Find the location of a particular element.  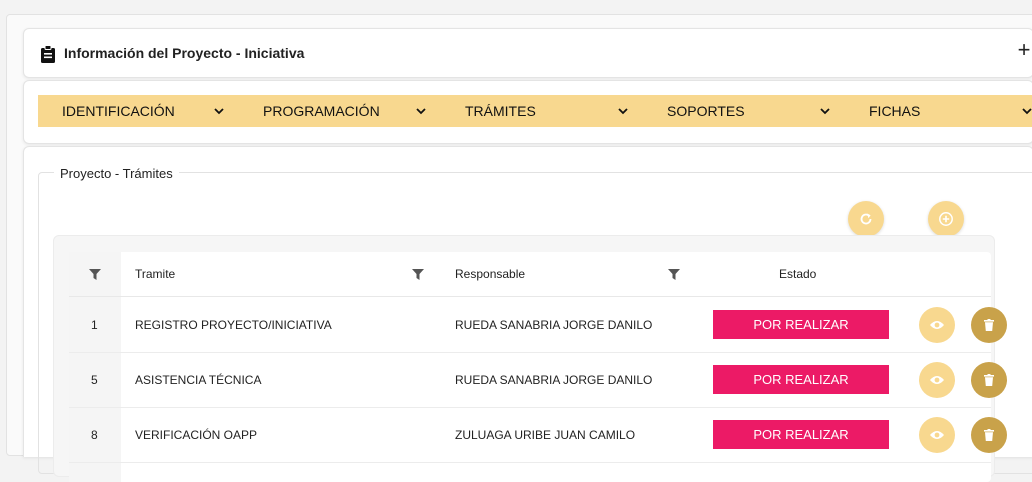

tab-label: PROGRAMACIÓN is located at coordinates (321, 111).